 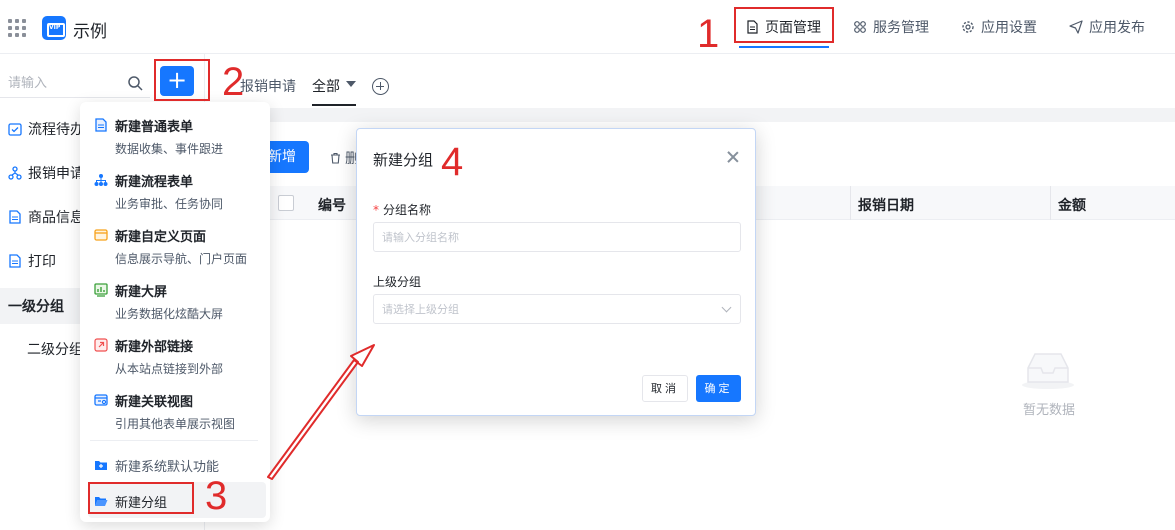 I want to click on link-icon, so click(x=101, y=345).